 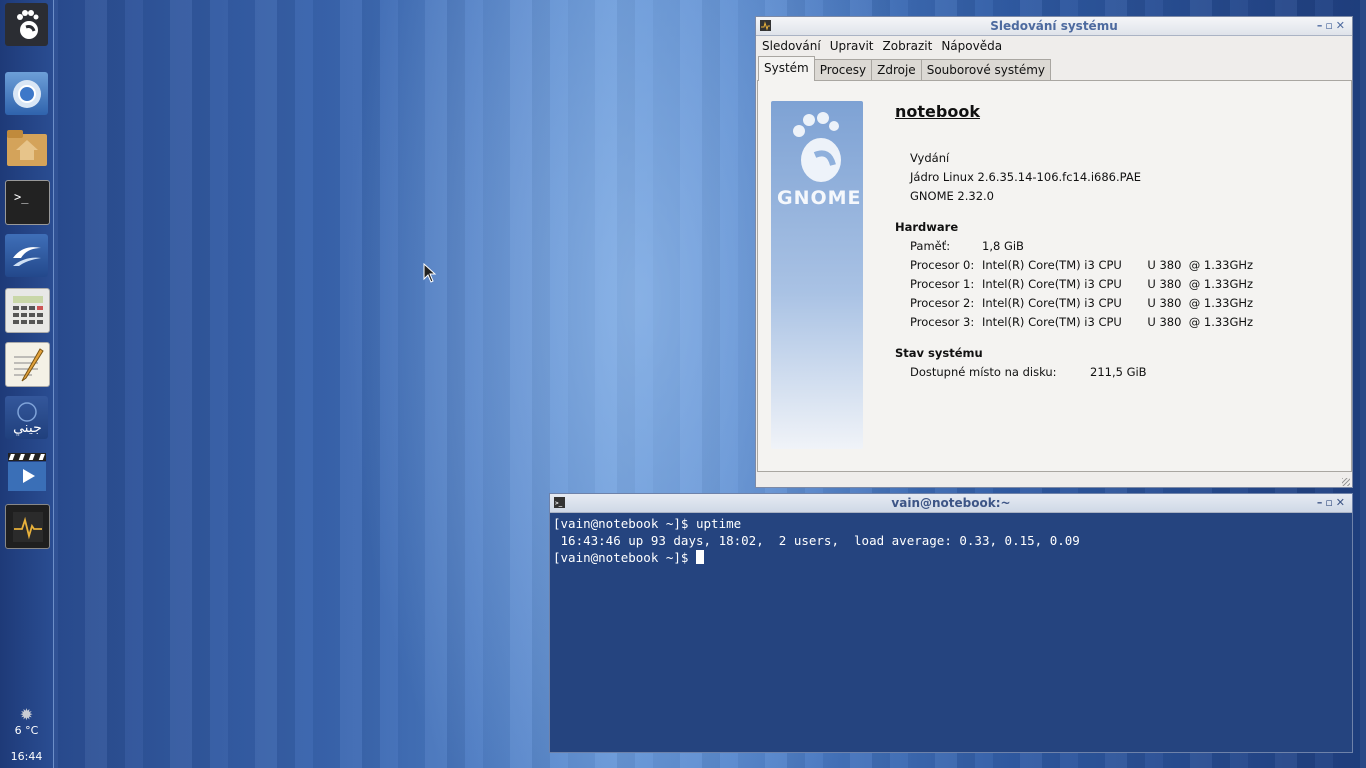 I want to click on terminal-title: vain@notebook:~, so click(x=951, y=503).